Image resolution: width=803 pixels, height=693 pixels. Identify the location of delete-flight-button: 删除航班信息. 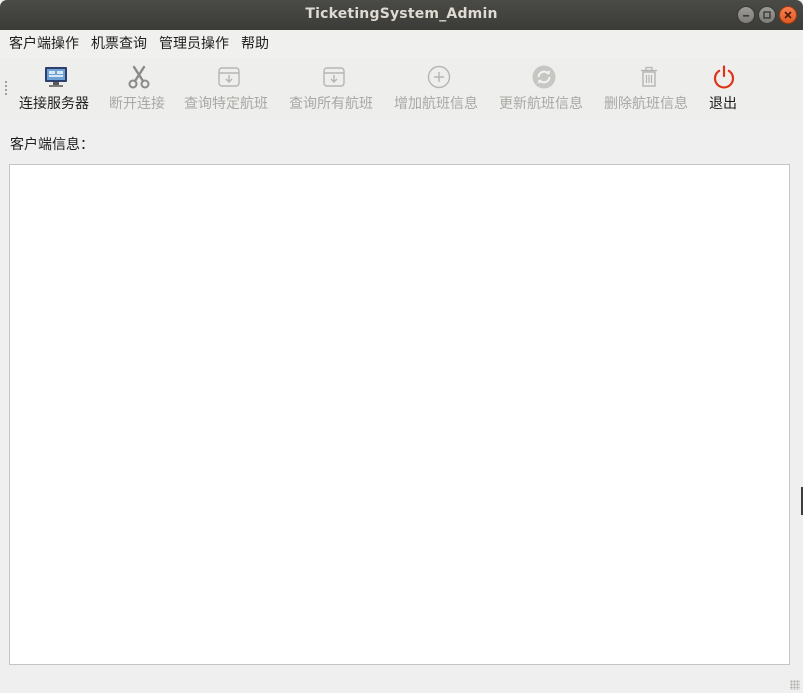
(649, 90).